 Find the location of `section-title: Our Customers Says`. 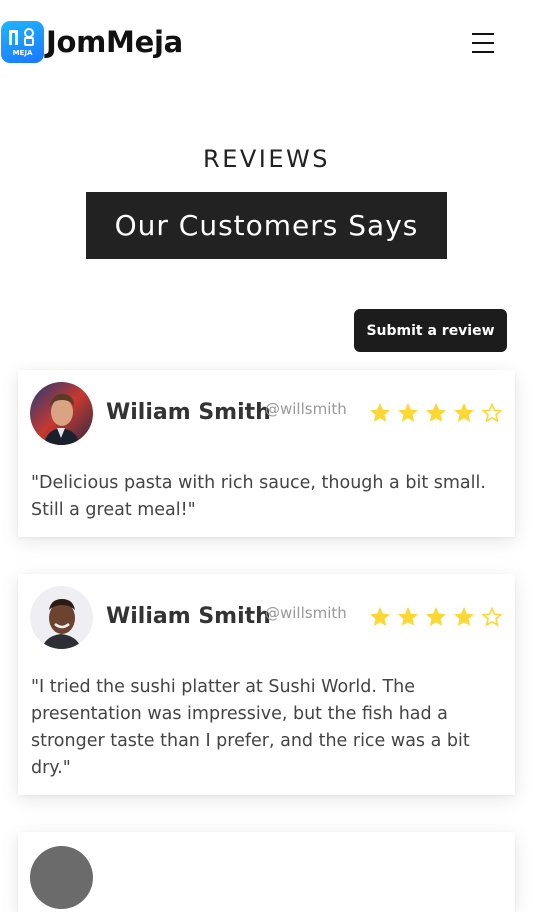

section-title: Our Customers Says is located at coordinates (266, 225).